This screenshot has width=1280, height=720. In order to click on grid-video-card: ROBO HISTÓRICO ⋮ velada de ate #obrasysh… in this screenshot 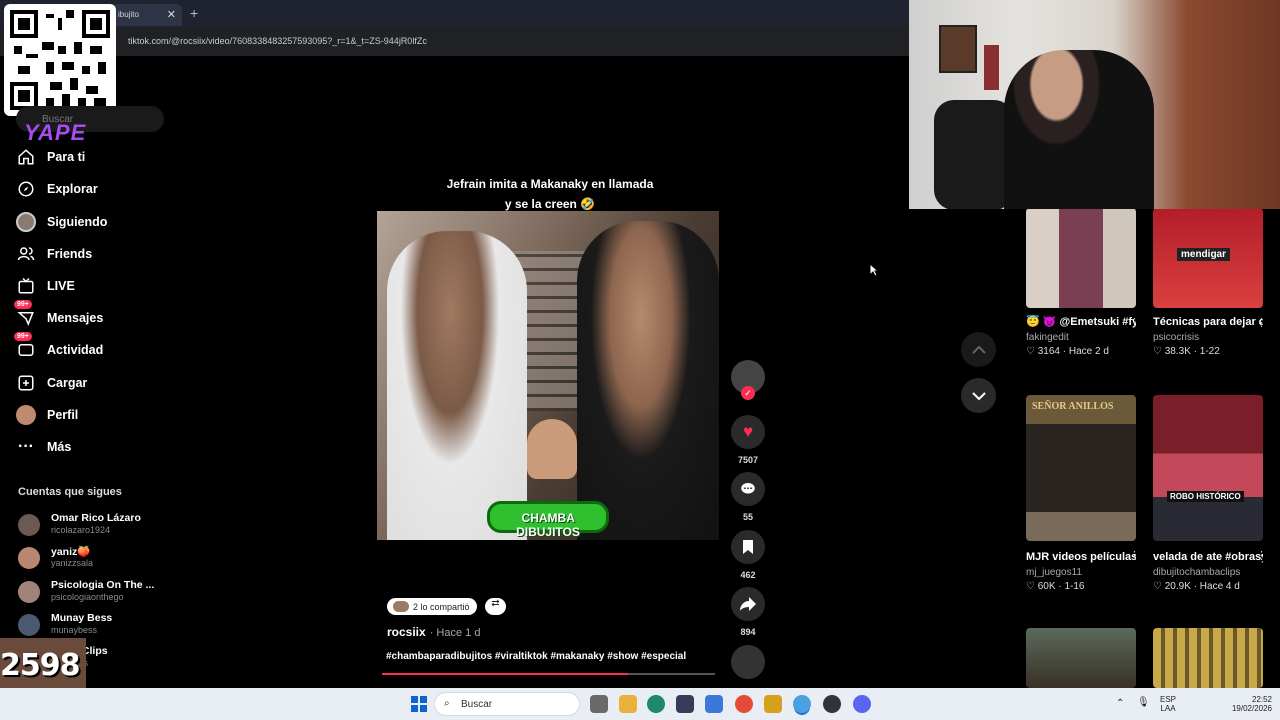, I will do `click(1210, 493)`.